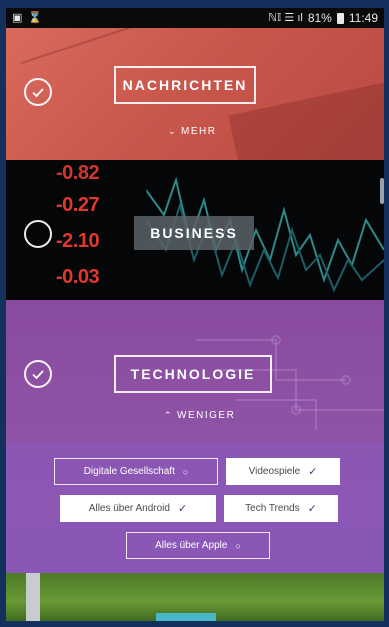 This screenshot has width=389, height=627. Describe the element at coordinates (35, 18) in the screenshot. I see `hourglass-icon: ⌛` at that location.